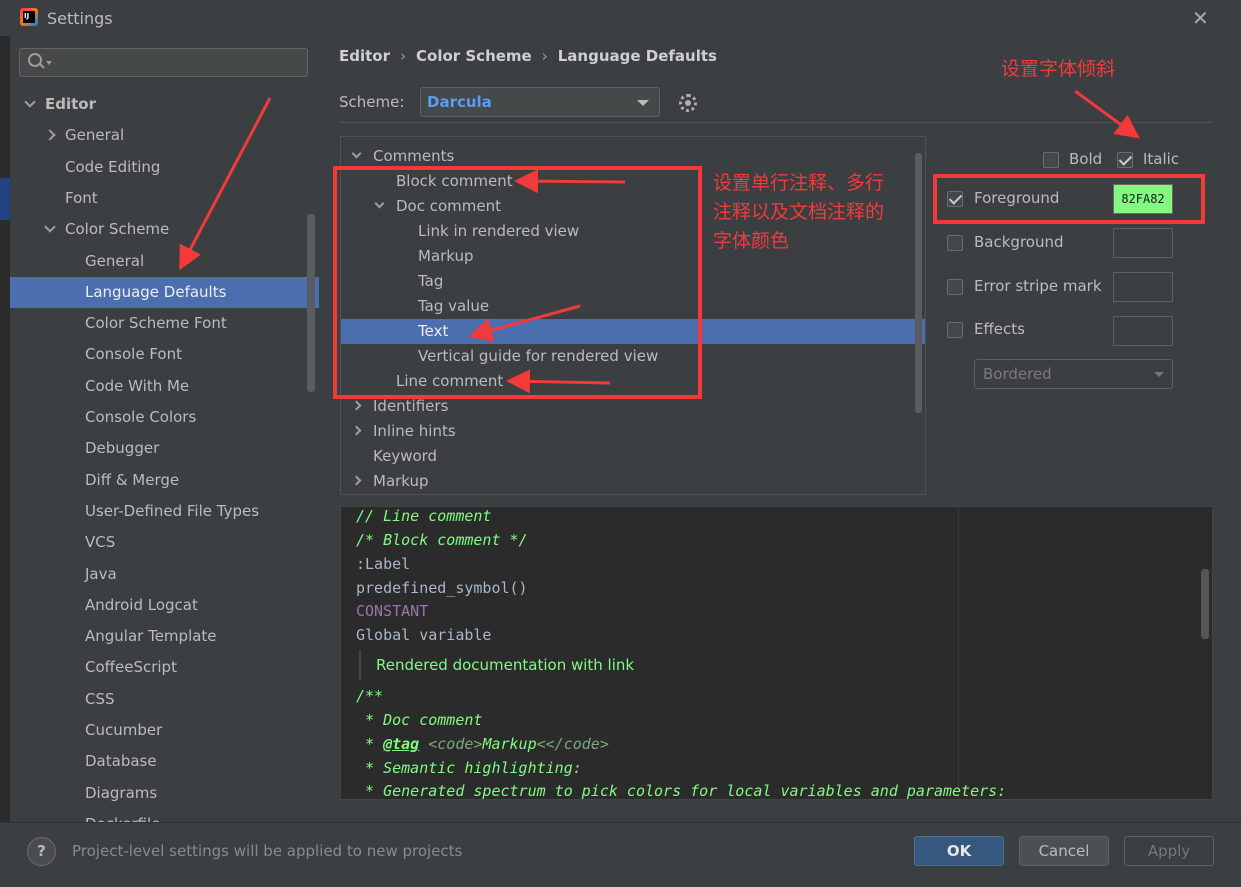  What do you see at coordinates (1205, 604) in the screenshot?
I see `preview-scrollbar` at bounding box center [1205, 604].